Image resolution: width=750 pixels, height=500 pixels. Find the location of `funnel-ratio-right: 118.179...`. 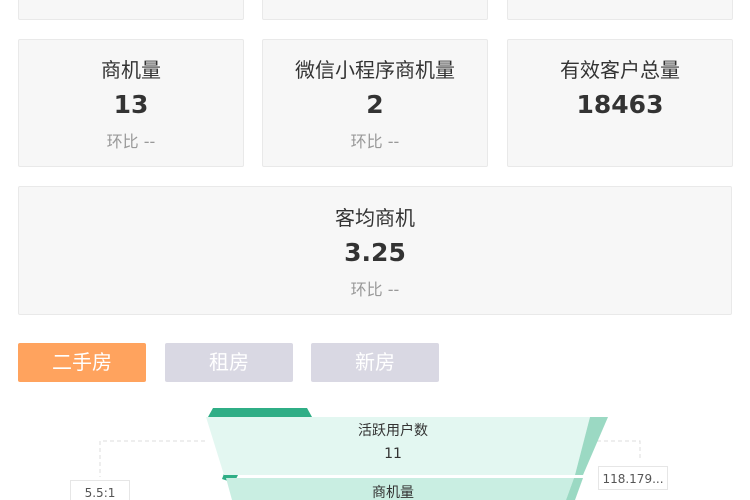

funnel-ratio-right: 118.179... is located at coordinates (633, 478).